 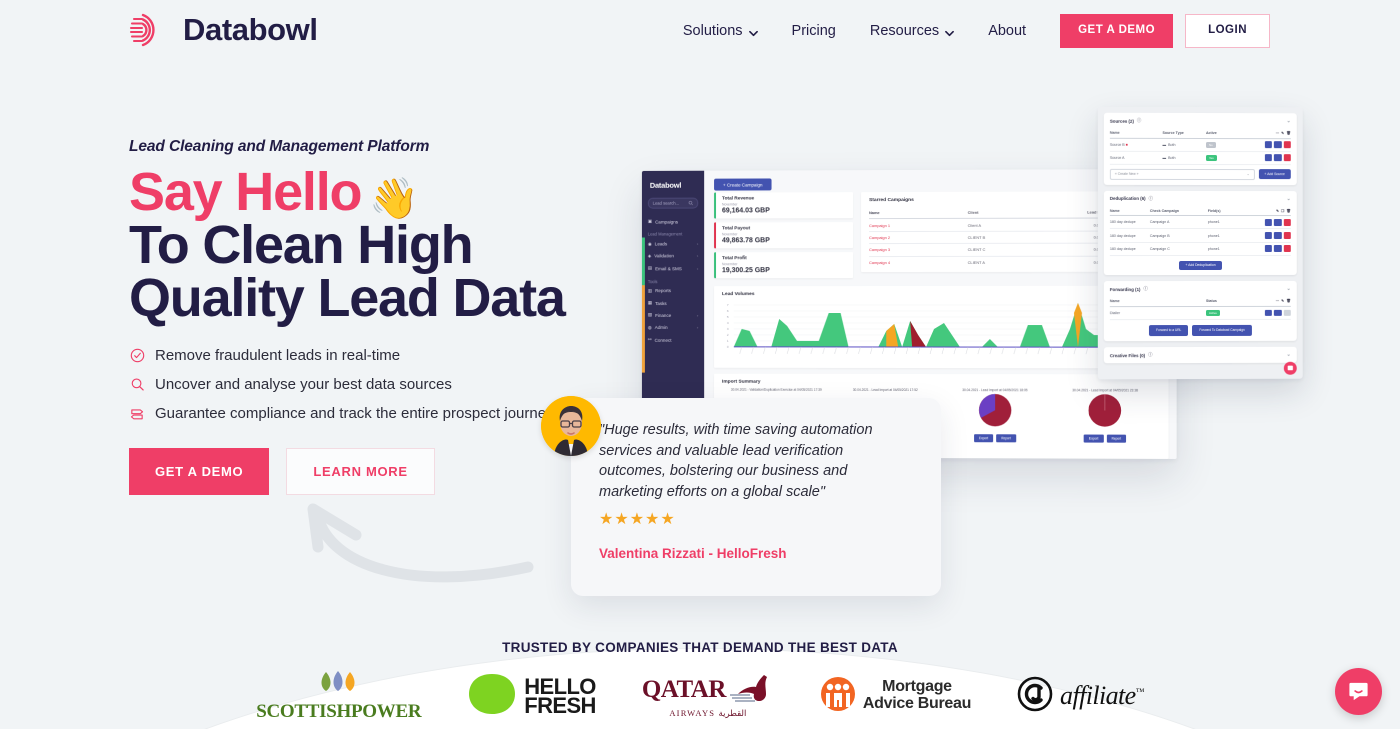 I want to click on svg-text: 2, so click(x=728, y=335).